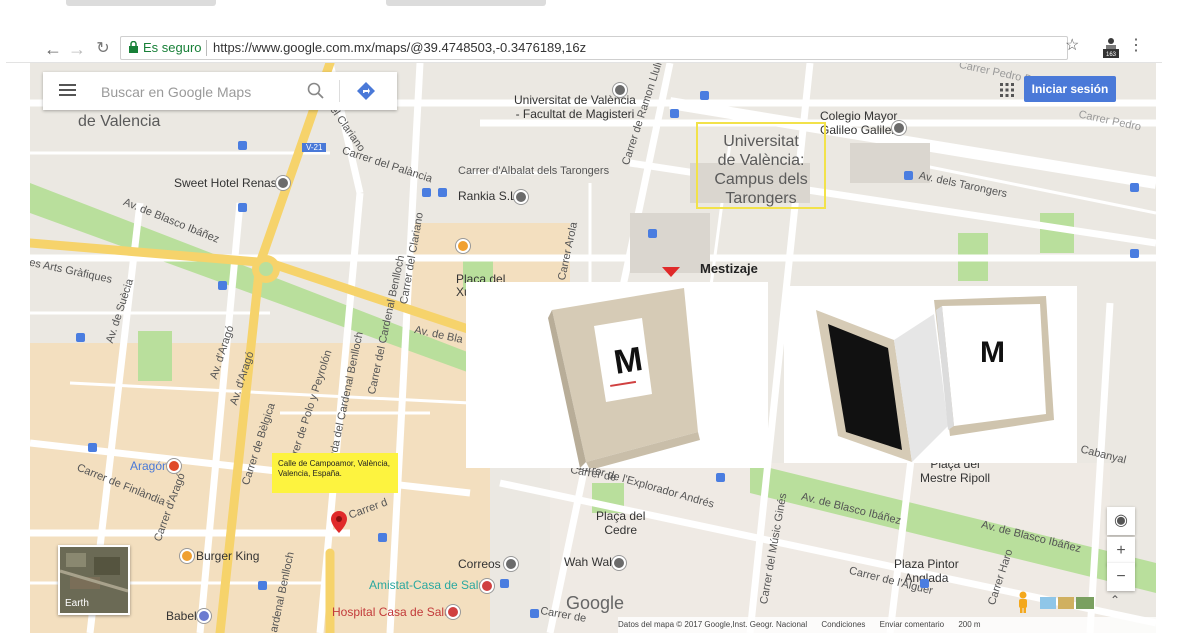  I want to click on marker-triangle-icon, so click(671, 272).